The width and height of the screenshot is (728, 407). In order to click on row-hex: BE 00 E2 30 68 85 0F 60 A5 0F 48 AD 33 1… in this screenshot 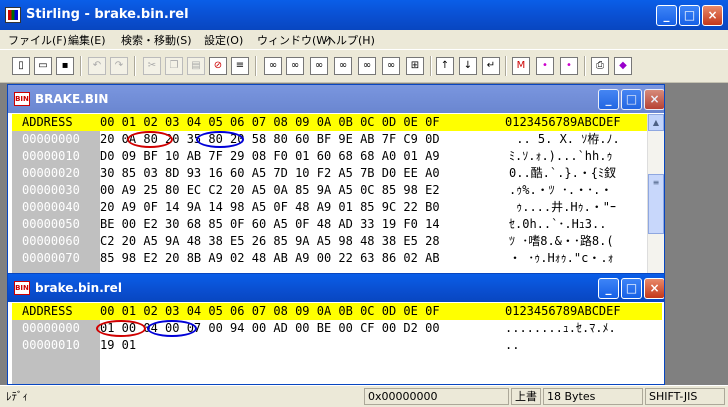, I will do `click(270, 224)`.